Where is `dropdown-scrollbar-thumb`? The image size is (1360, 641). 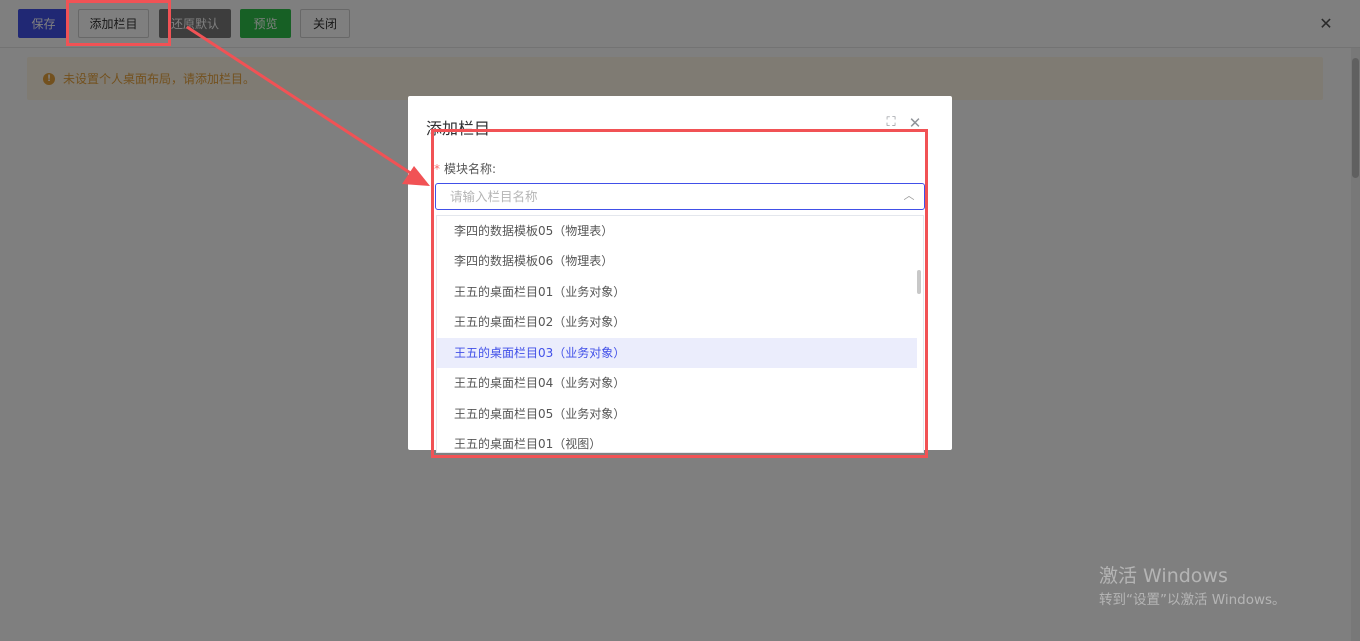 dropdown-scrollbar-thumb is located at coordinates (919, 282).